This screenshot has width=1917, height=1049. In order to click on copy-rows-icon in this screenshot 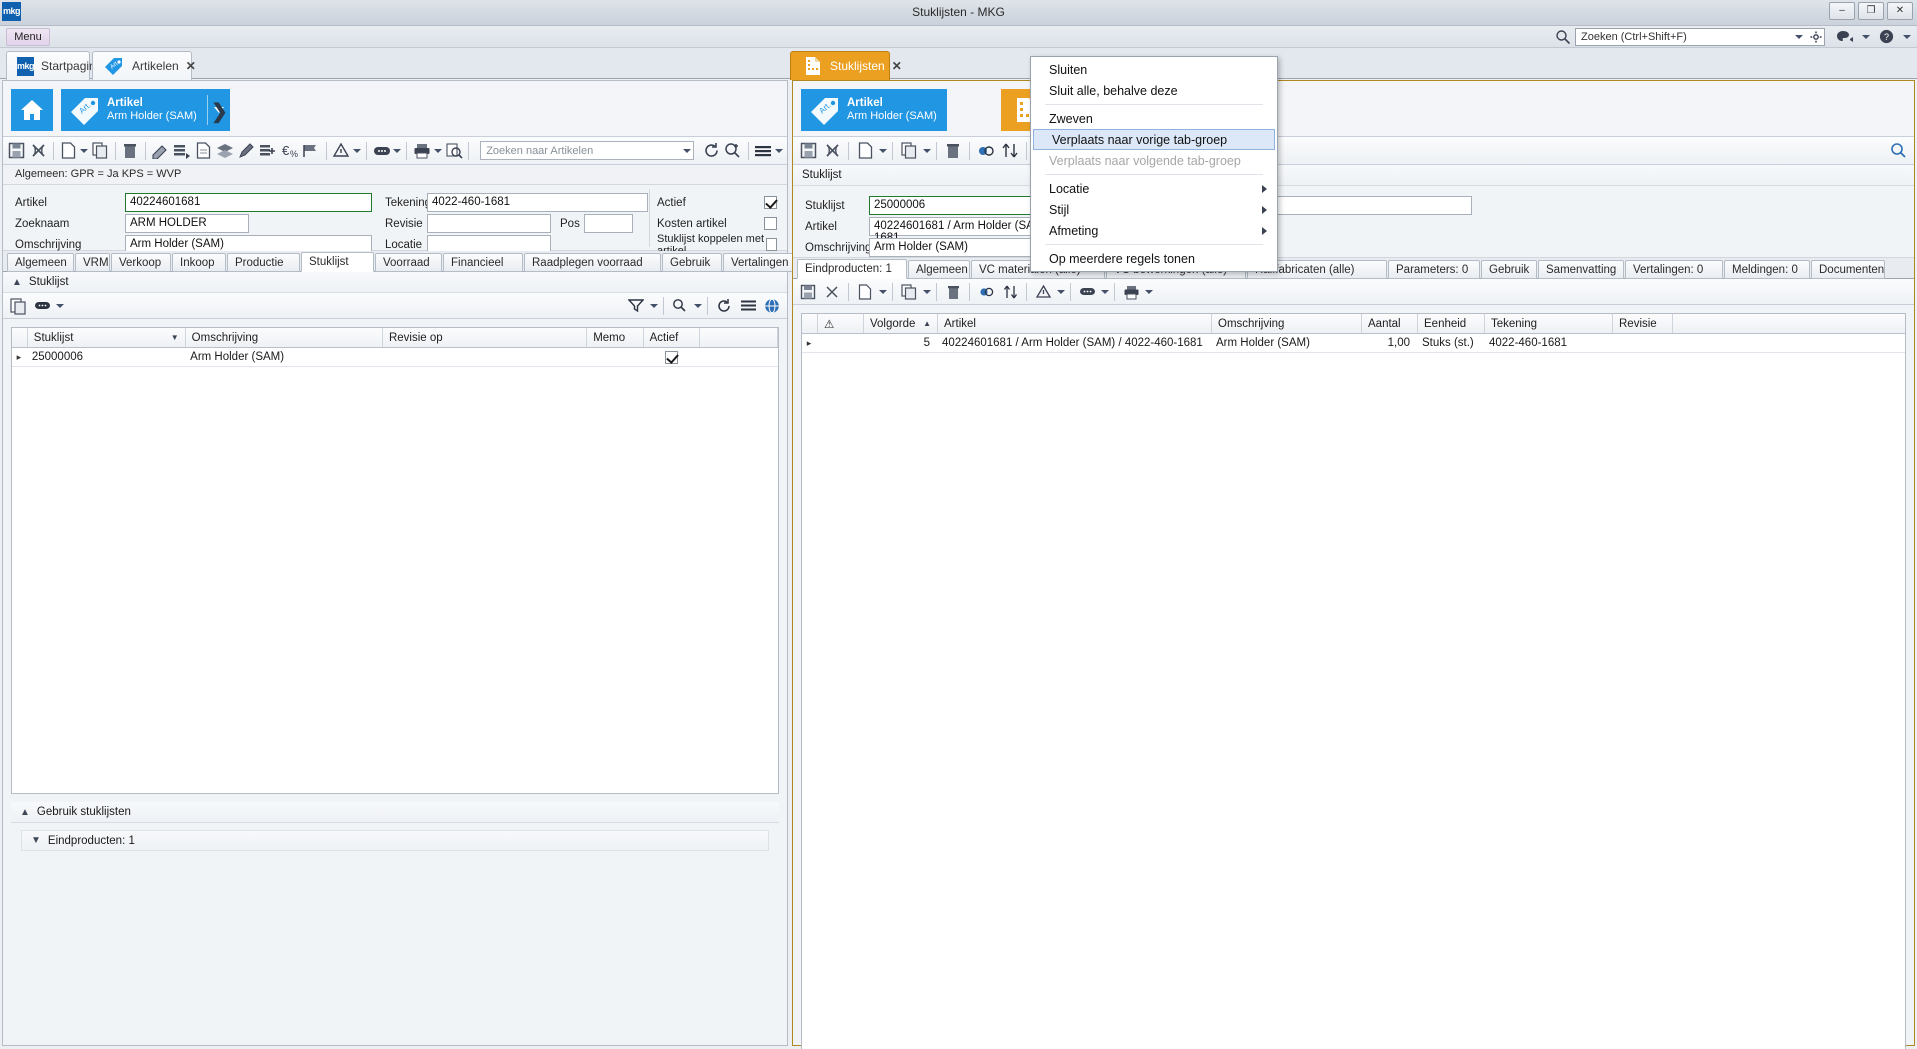, I will do `click(18, 306)`.